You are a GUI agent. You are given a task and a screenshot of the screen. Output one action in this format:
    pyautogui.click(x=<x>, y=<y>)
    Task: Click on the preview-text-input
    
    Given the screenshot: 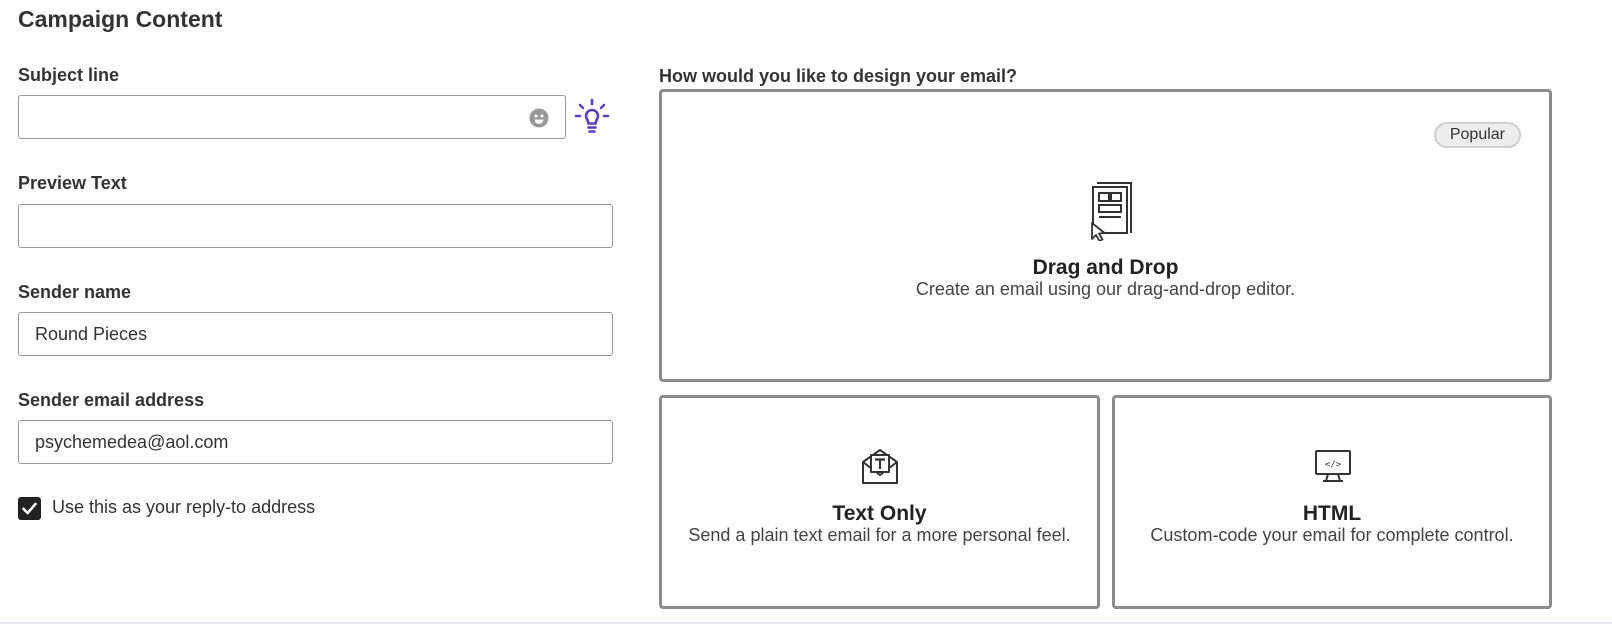 What is the action you would take?
    pyautogui.click(x=315, y=226)
    